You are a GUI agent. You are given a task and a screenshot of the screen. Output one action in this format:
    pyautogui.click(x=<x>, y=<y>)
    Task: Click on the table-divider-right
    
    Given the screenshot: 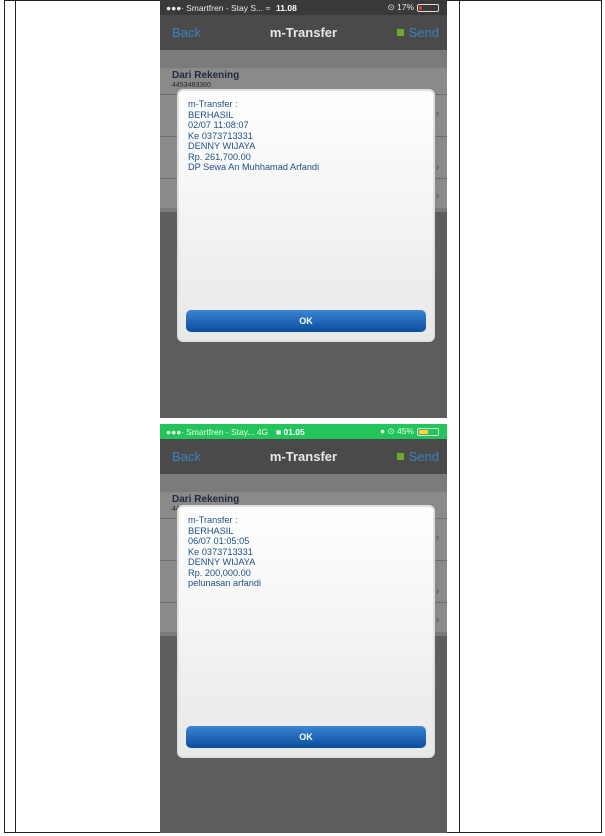 What is the action you would take?
    pyautogui.click(x=459, y=416)
    